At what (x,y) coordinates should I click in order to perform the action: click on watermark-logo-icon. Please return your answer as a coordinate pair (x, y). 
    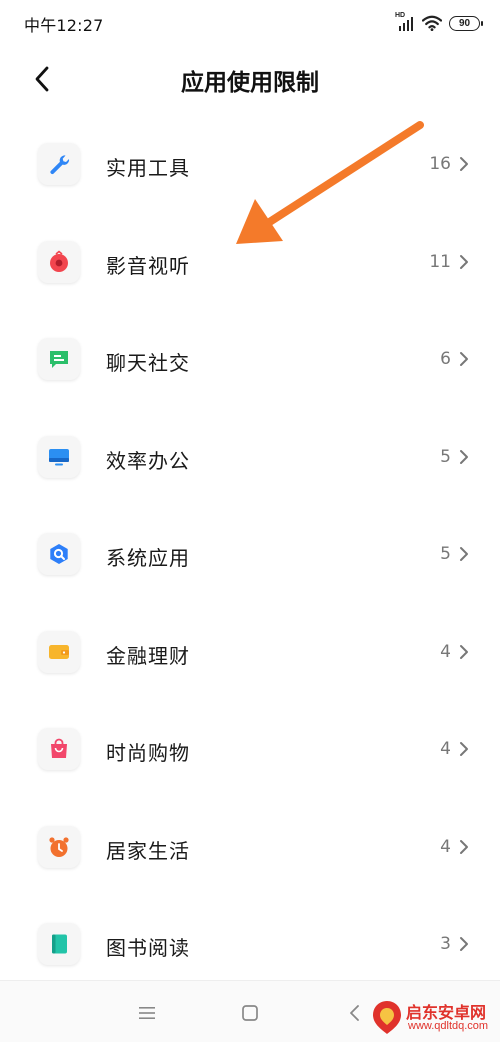
    Looking at the image, I should click on (387, 1017).